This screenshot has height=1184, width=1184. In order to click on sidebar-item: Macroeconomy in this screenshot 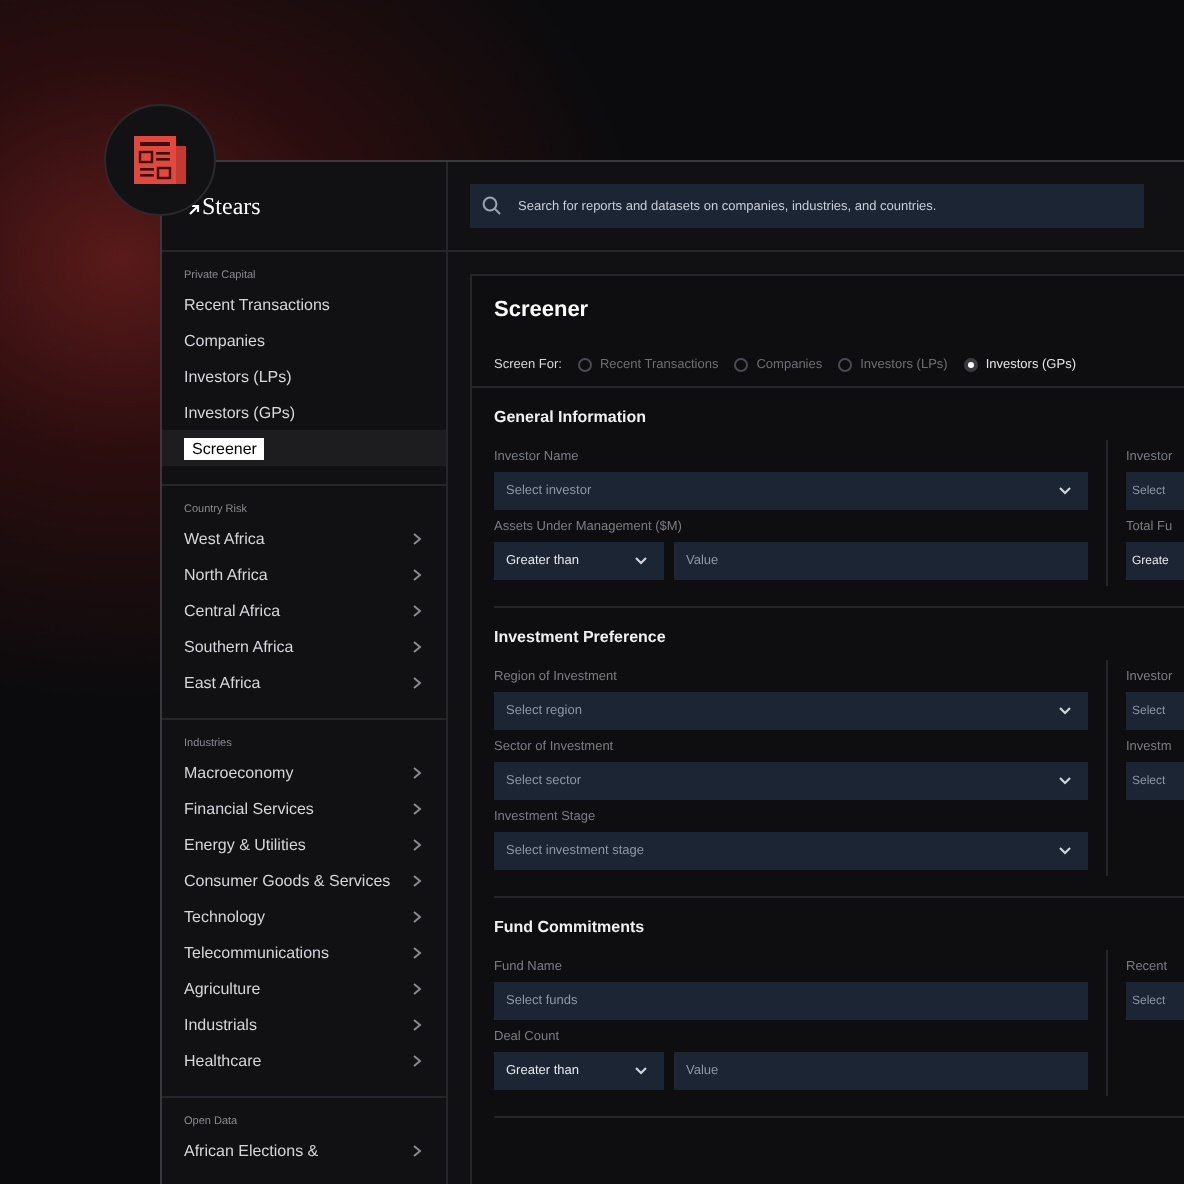, I will do `click(304, 772)`.